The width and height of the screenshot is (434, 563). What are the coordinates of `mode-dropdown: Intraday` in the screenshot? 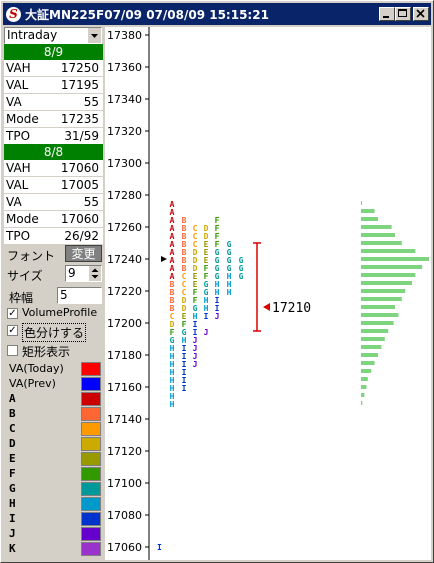 It's located at (53, 35).